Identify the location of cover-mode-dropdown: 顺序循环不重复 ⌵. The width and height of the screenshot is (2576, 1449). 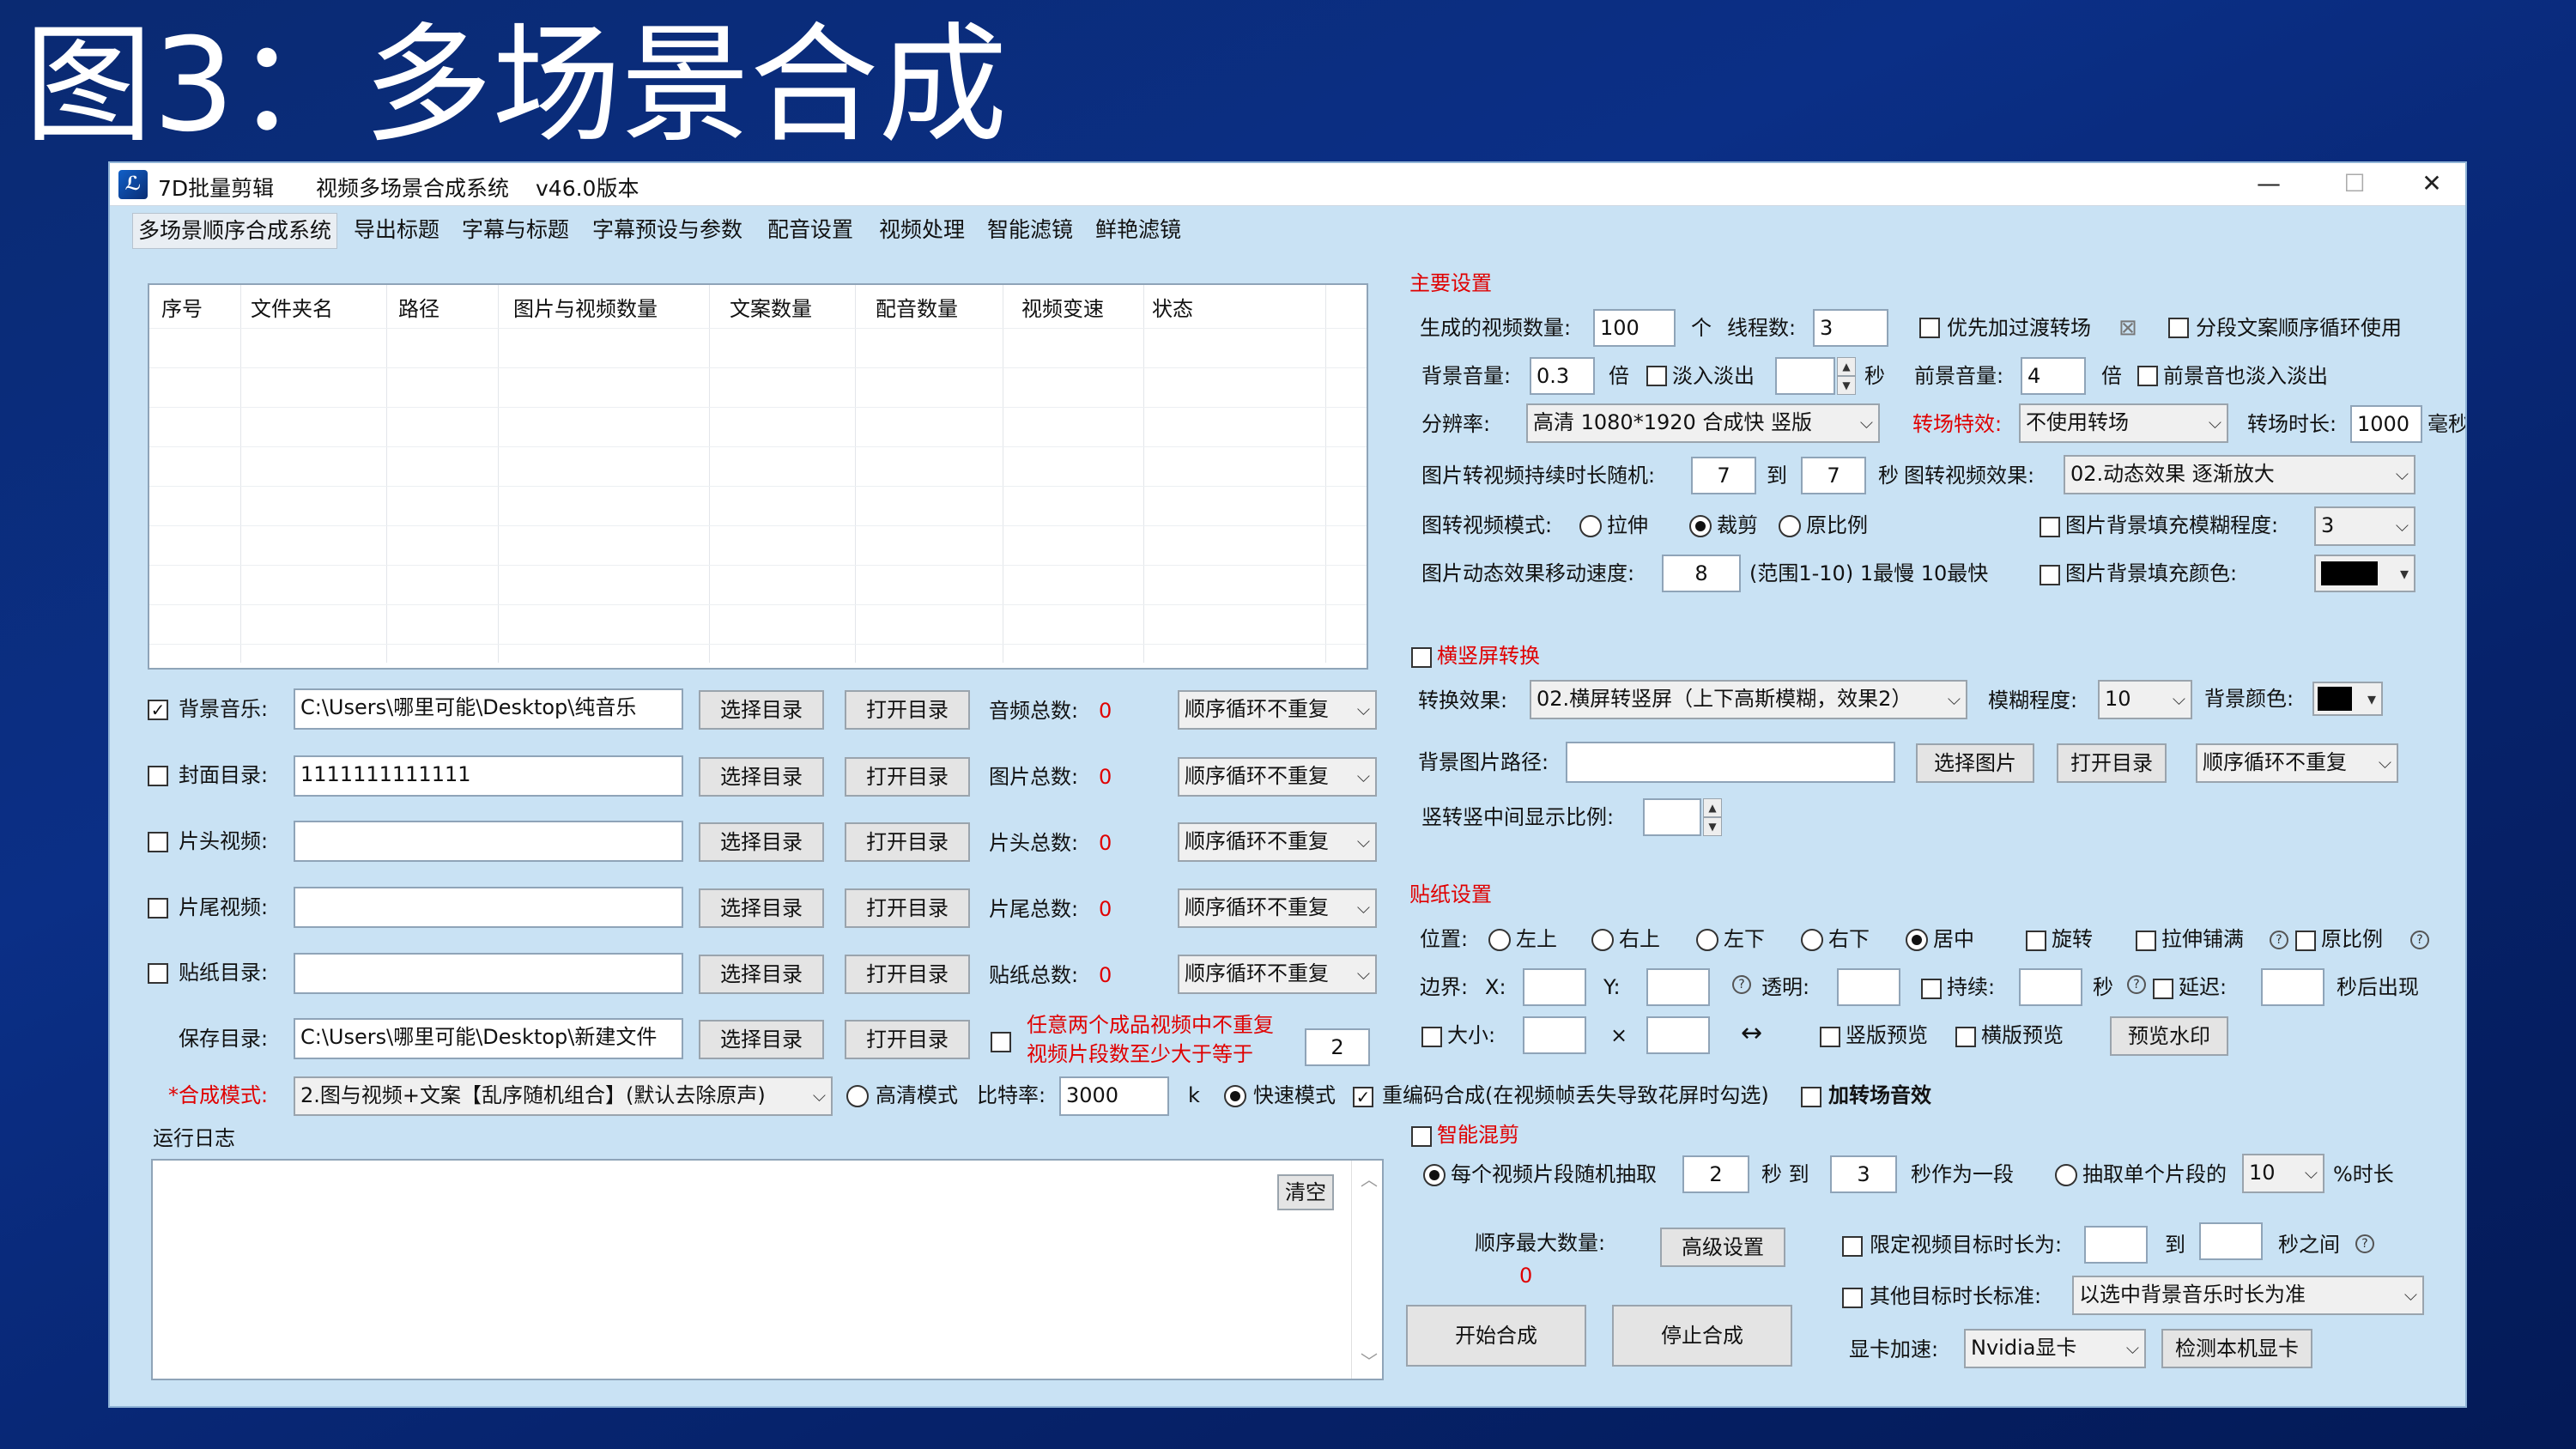
(1277, 777).